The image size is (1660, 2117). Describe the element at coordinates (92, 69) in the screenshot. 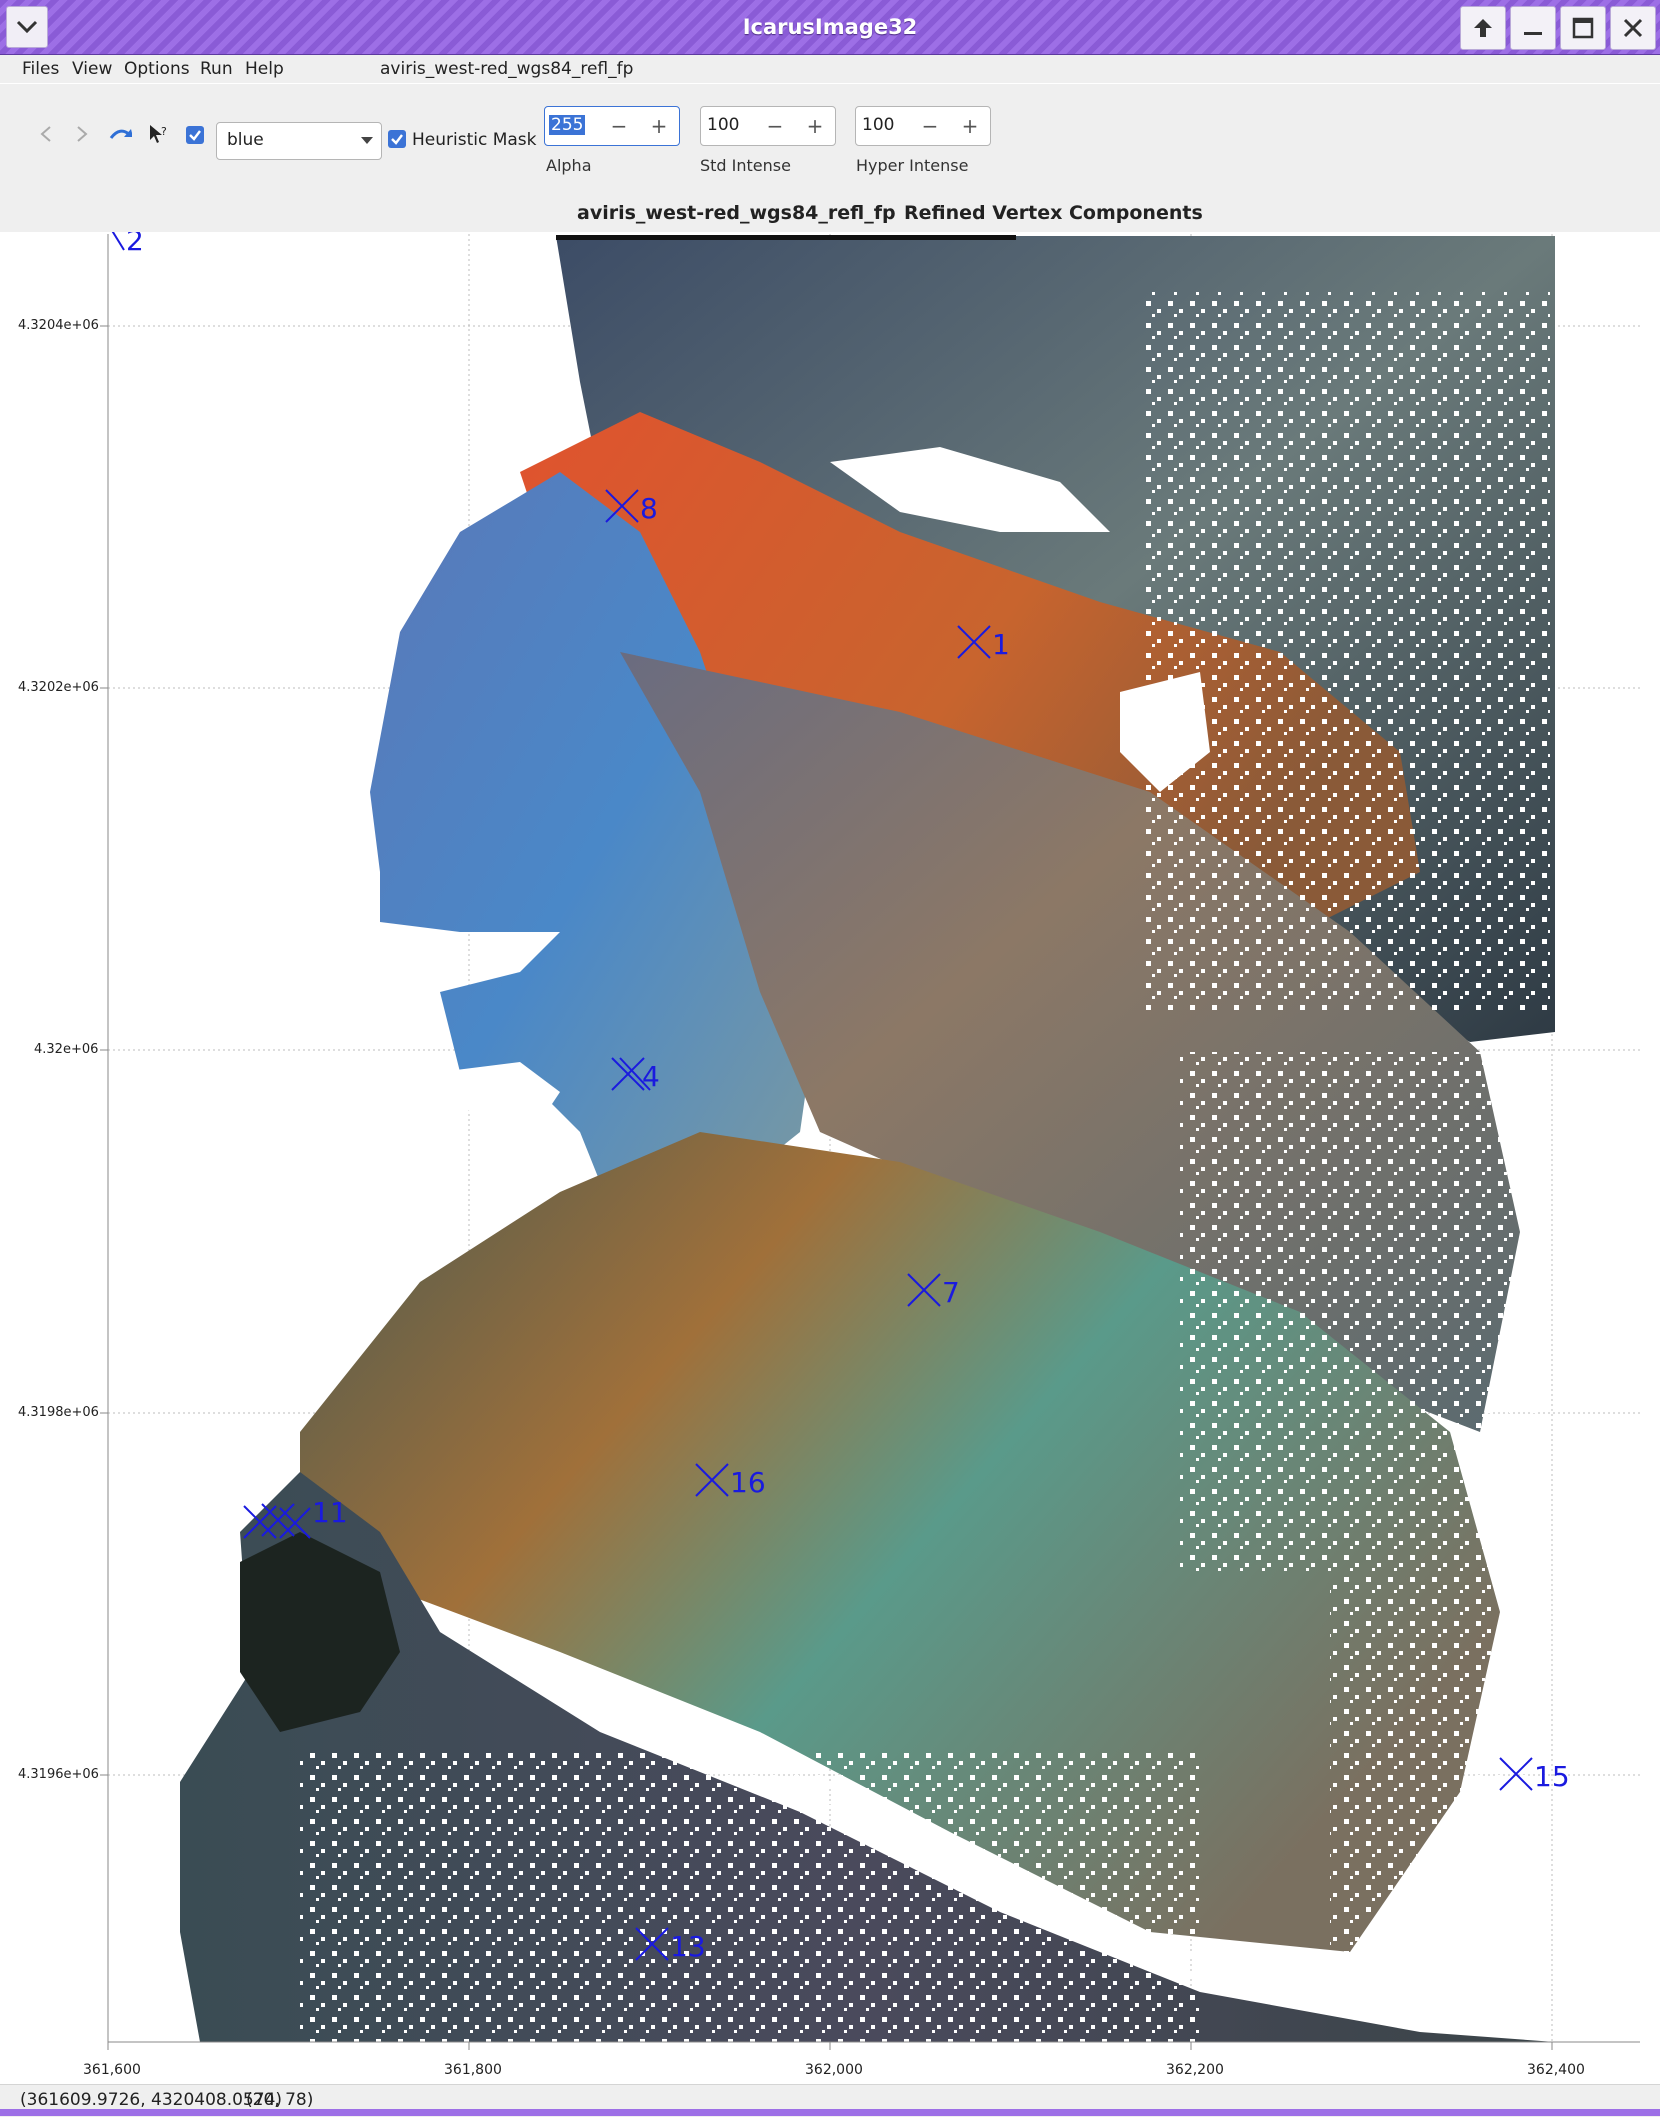

I see `menu-view: View` at that location.